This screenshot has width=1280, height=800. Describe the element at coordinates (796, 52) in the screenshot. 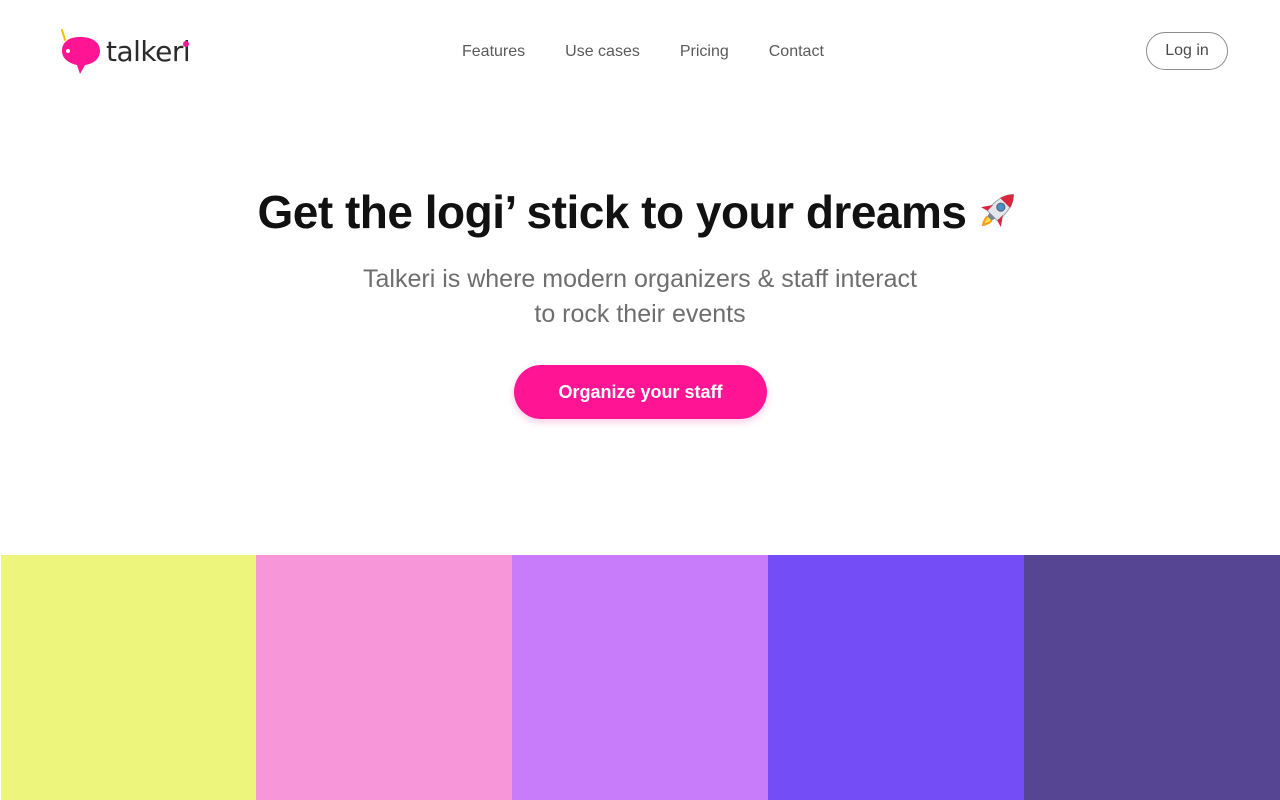

I see `nav-contact: Contact` at that location.